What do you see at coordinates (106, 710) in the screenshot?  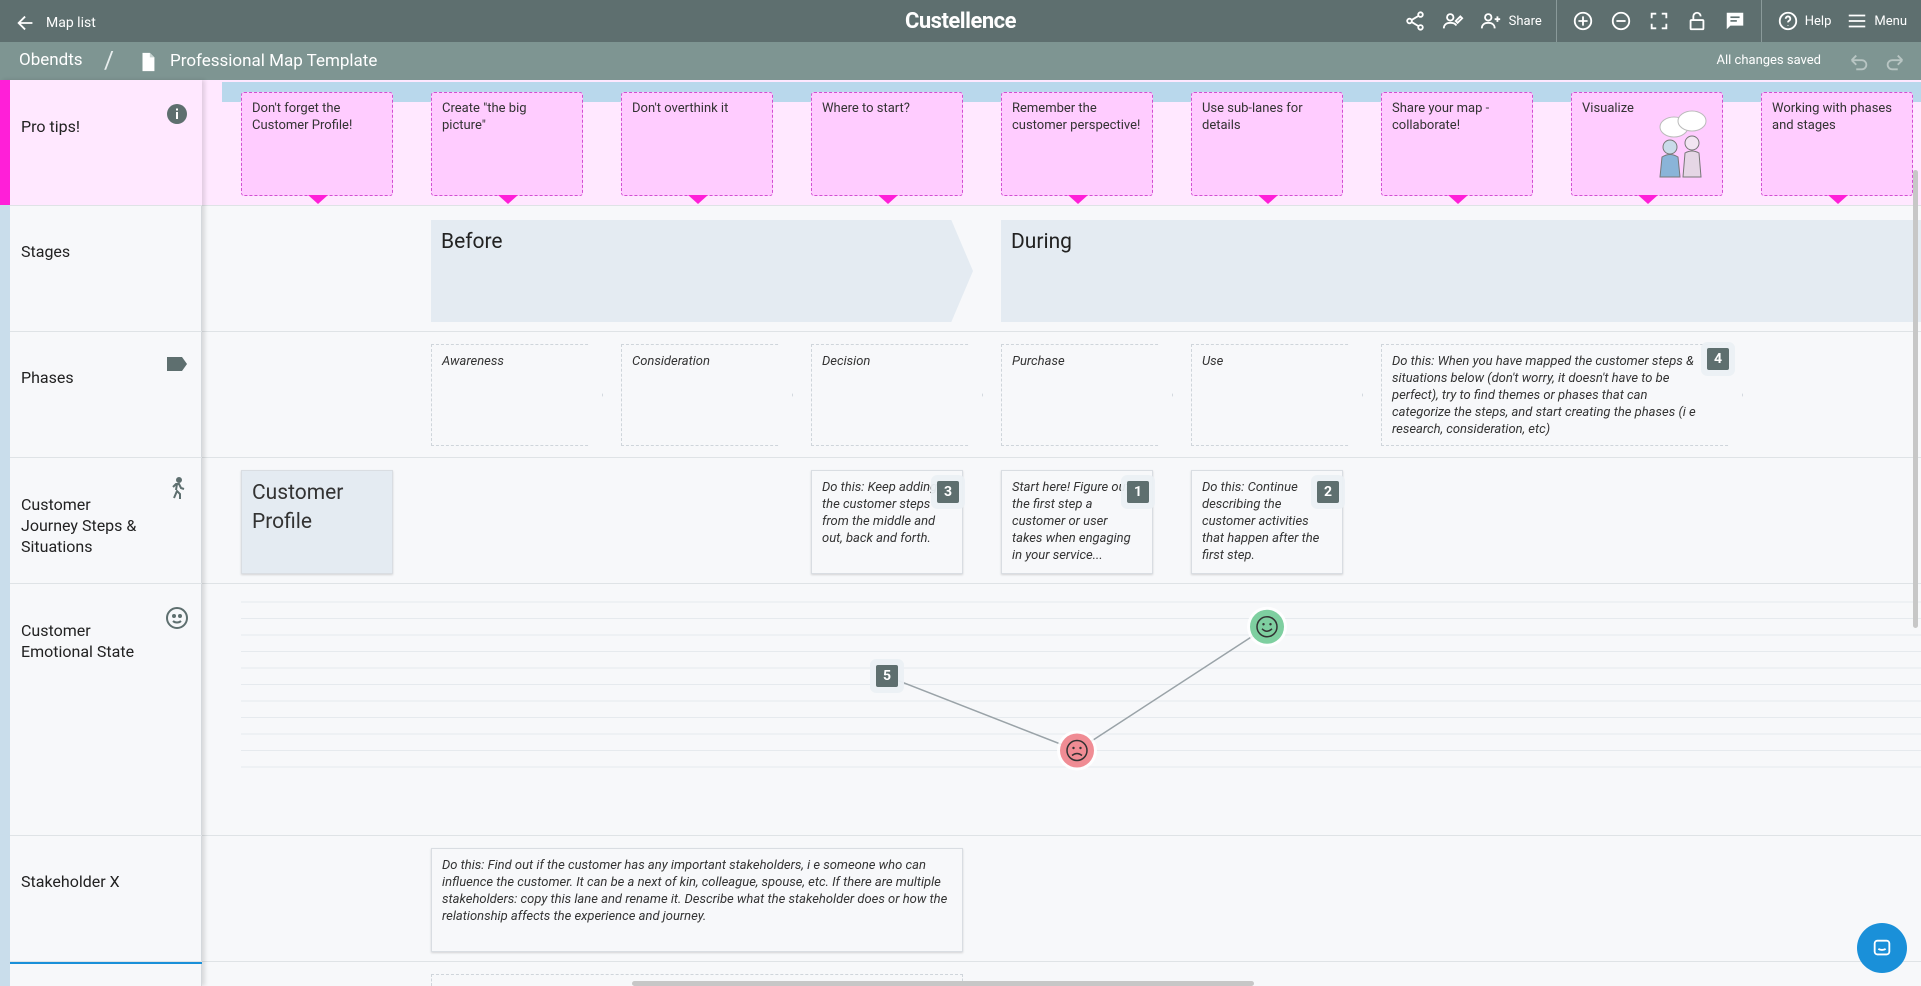 I see `lane-label-emotions: Customer Emotional State` at bounding box center [106, 710].